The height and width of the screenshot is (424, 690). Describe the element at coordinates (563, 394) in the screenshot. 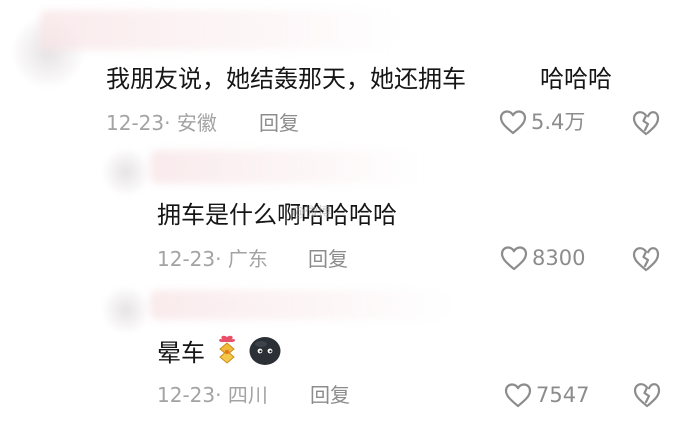

I see `like-count: 7547` at that location.